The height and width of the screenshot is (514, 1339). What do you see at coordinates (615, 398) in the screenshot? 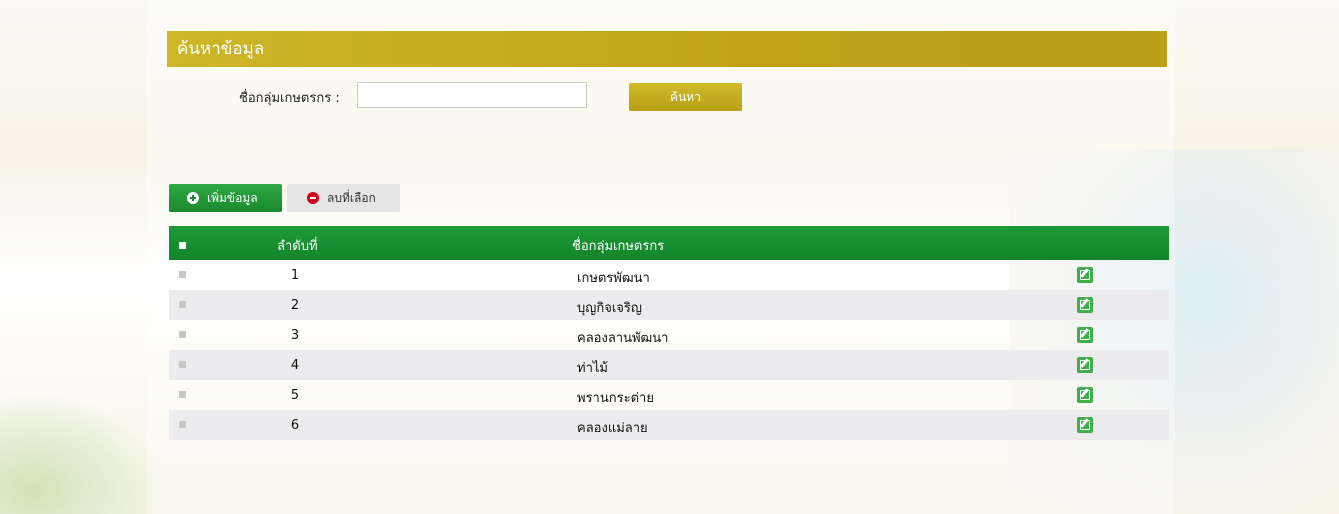
I see `row-name: พรานกระต่าย` at bounding box center [615, 398].